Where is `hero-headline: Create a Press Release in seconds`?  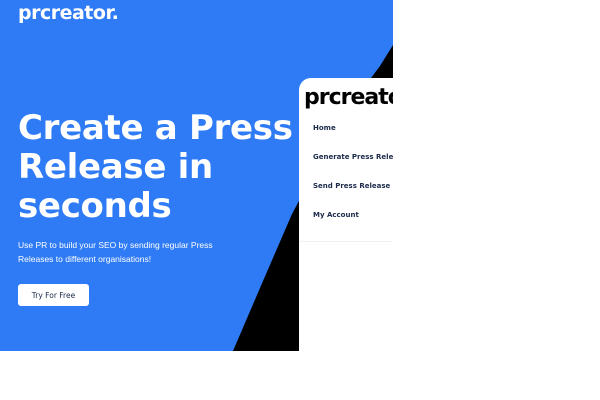 hero-headline: Create a Press Release in seconds is located at coordinates (163, 167).